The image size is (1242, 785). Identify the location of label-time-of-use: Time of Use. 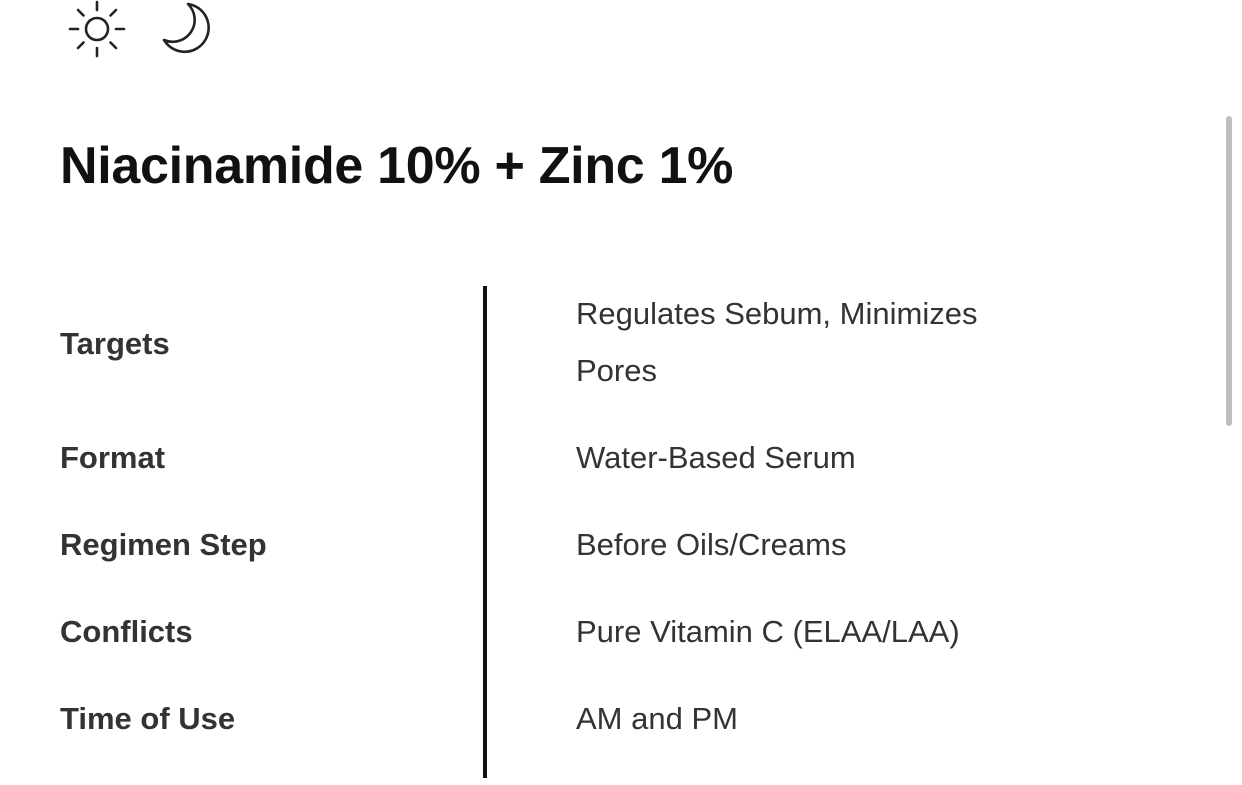
(148, 718).